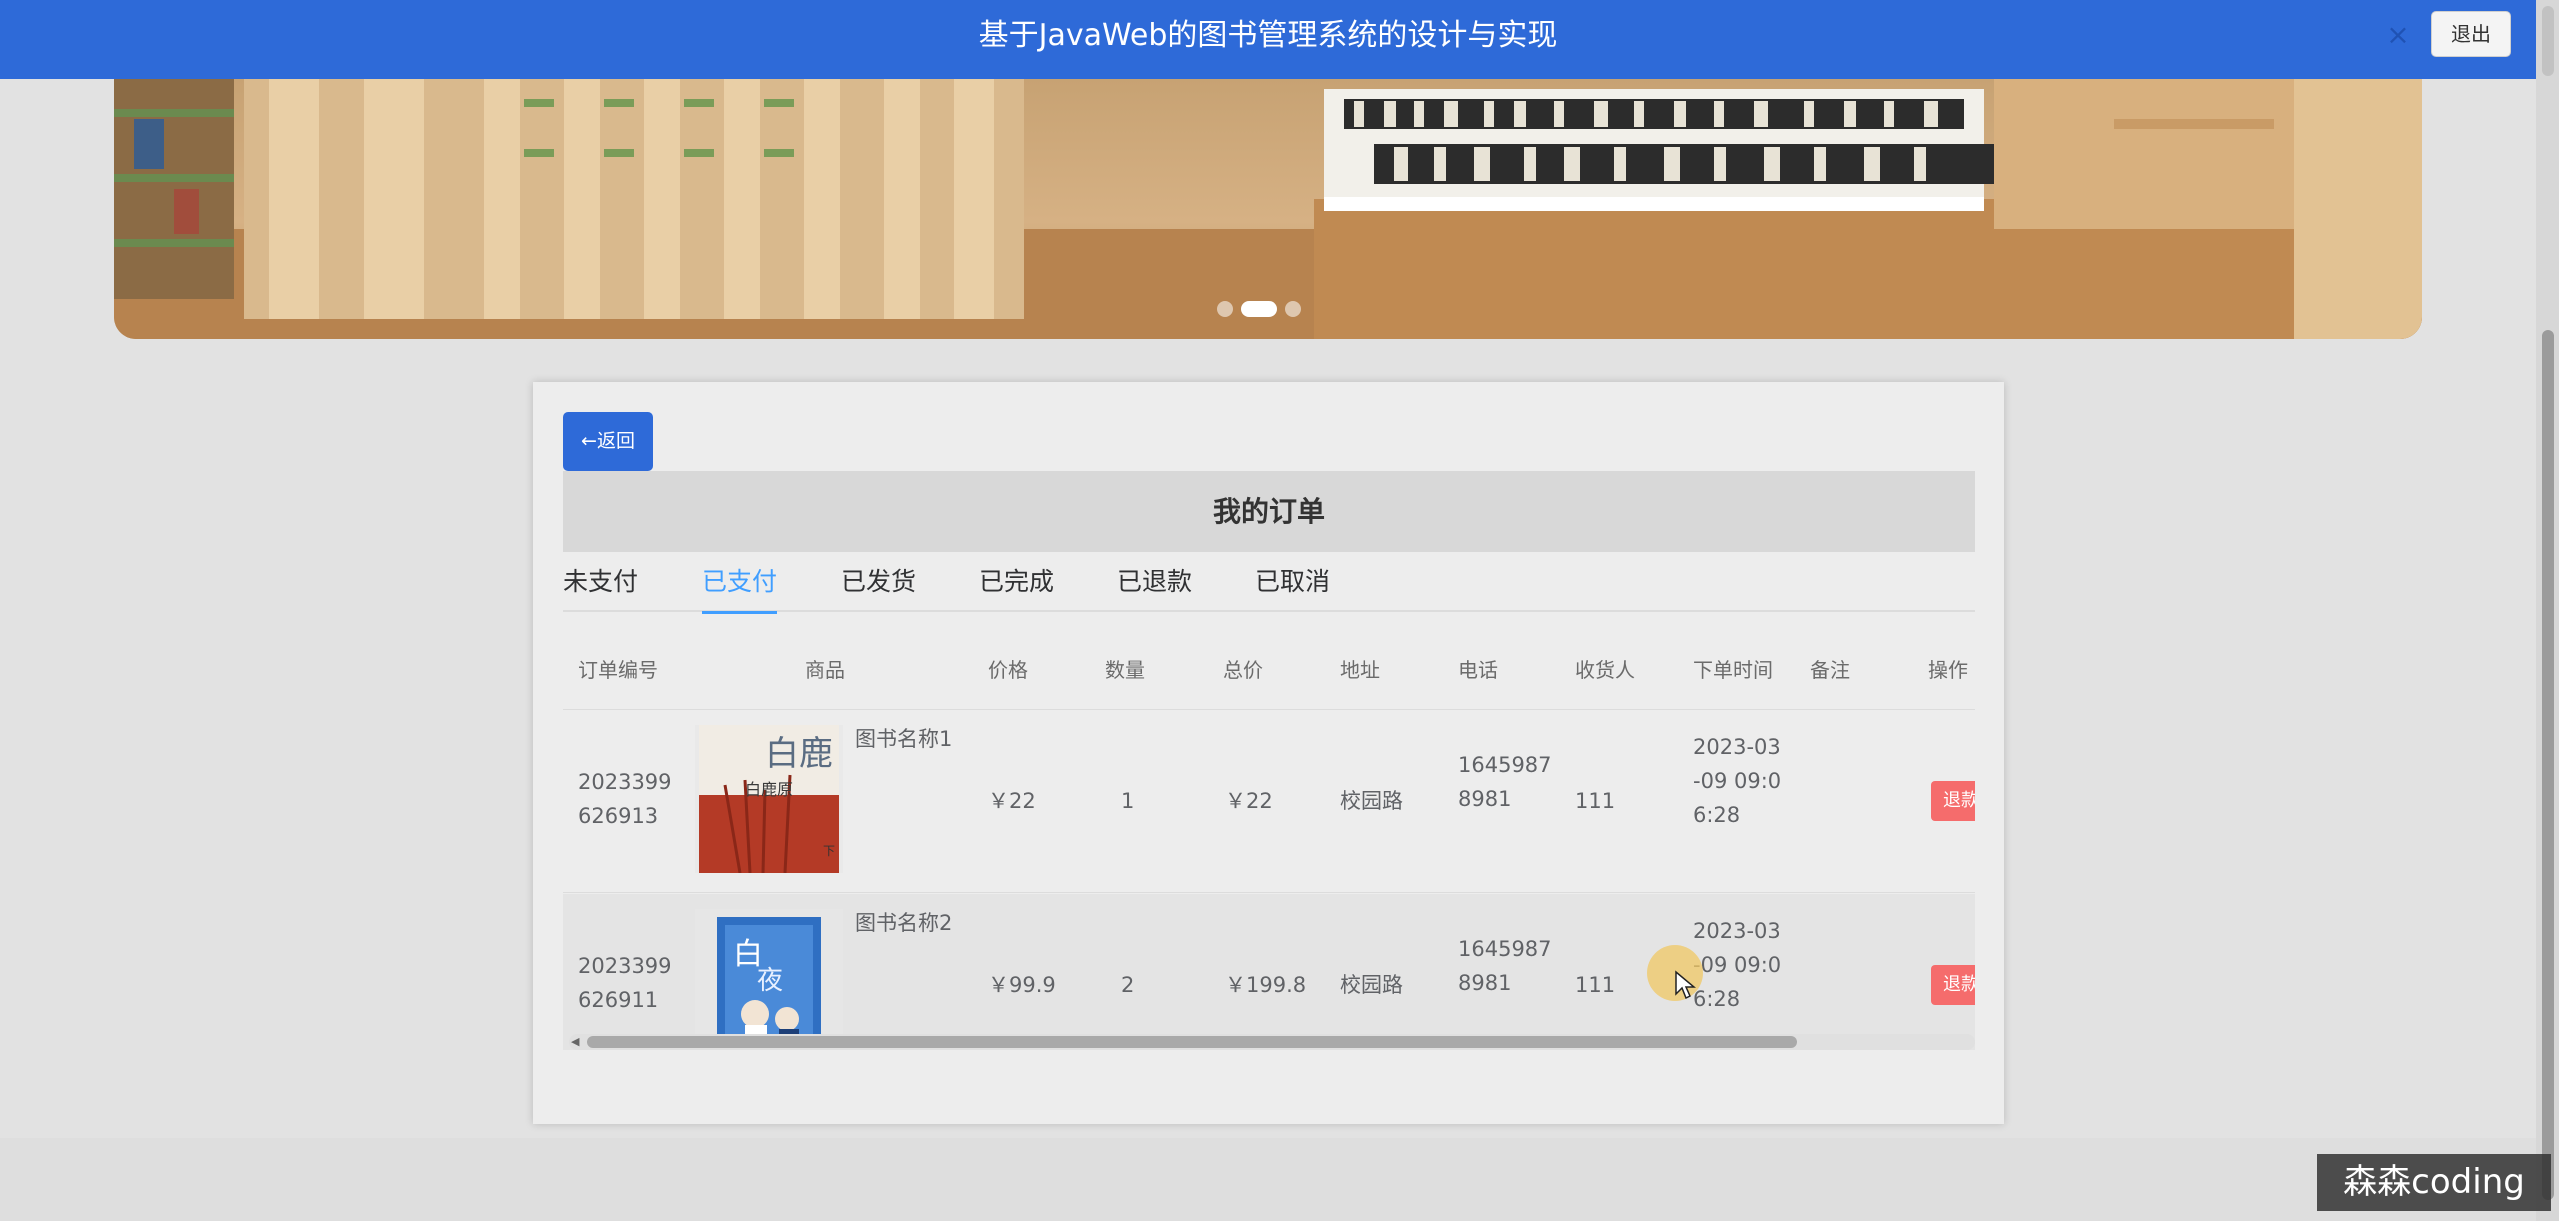 The image size is (2559, 1221). I want to click on scrollbar-thumb, so click(2548, 765).